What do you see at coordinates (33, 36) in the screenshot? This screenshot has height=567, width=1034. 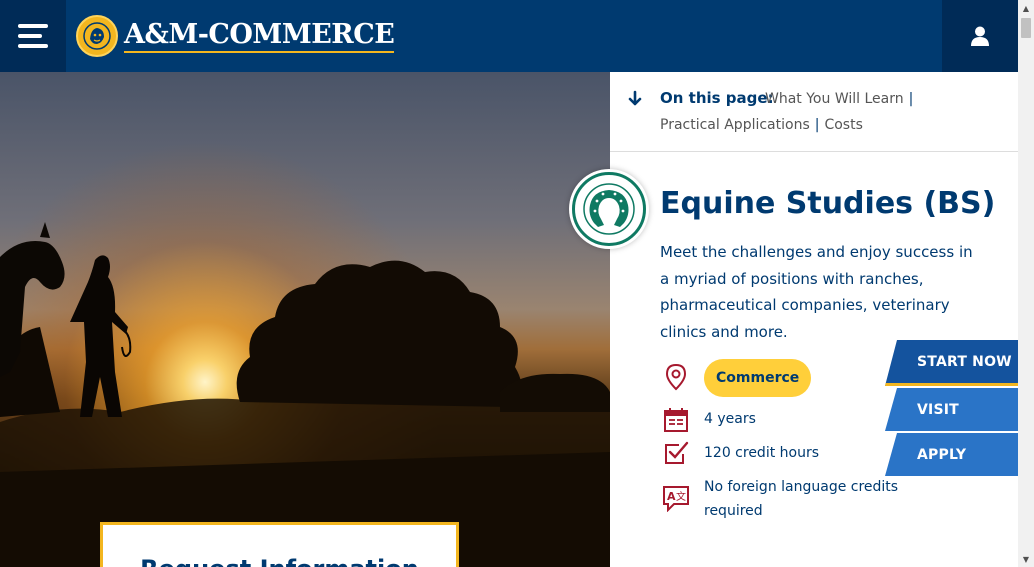 I see `menu-button` at bounding box center [33, 36].